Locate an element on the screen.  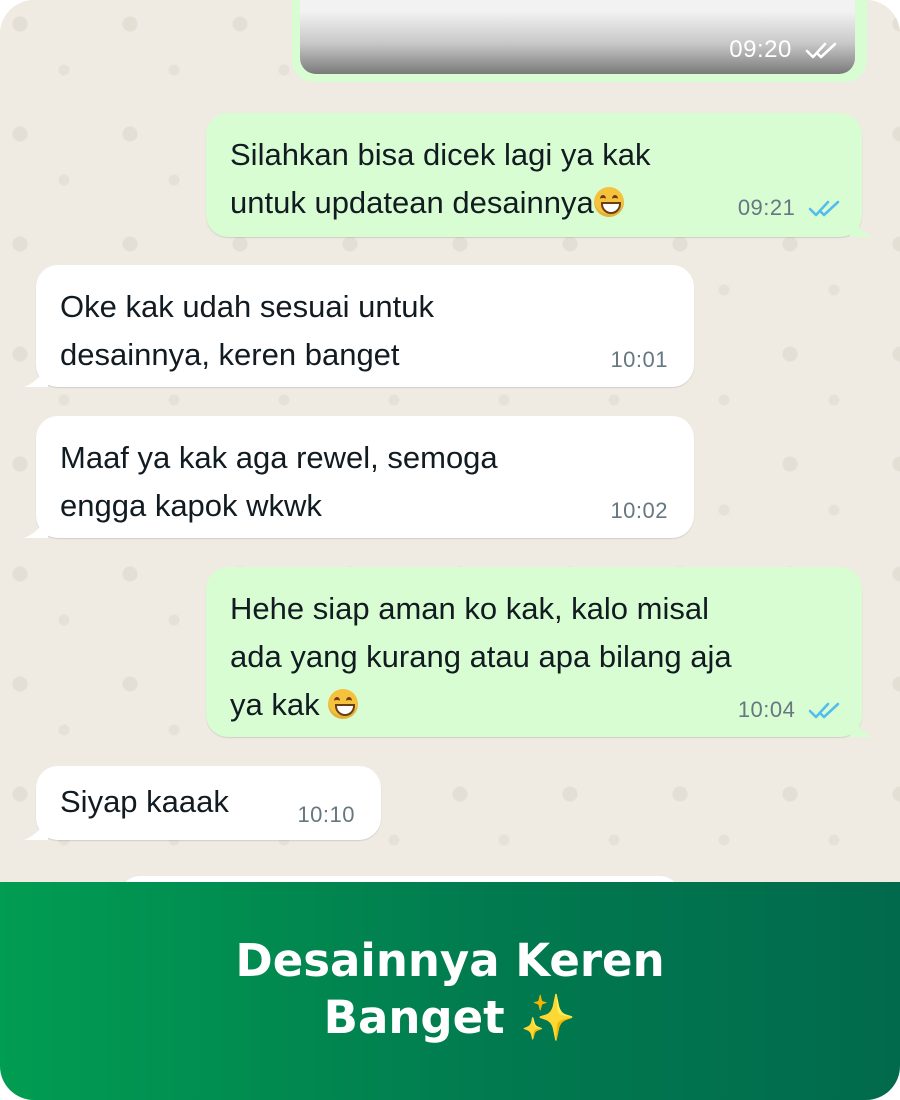
message-time: 10:10 is located at coordinates (326, 814).